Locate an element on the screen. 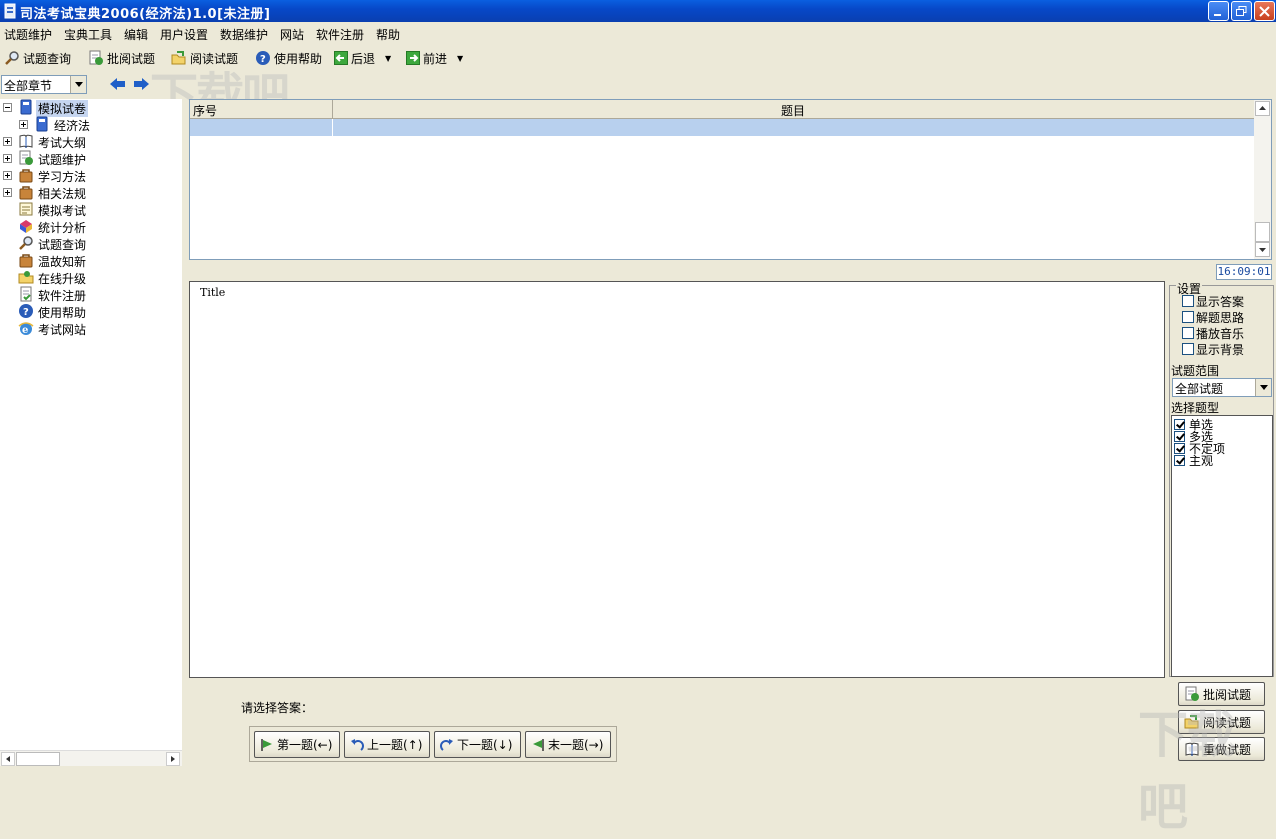 Image resolution: width=1276 pixels, height=839 pixels. menu-tools: 宝典工具 is located at coordinates (88, 34).